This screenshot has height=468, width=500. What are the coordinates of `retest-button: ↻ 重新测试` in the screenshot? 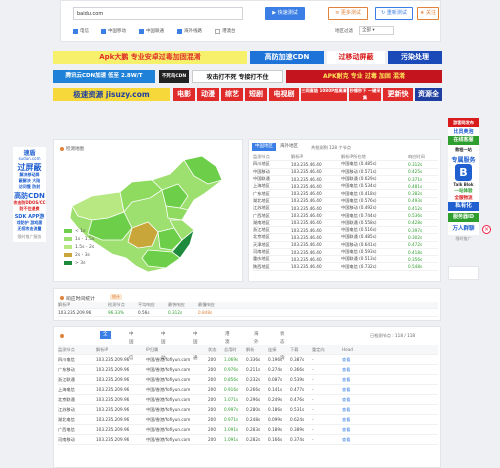 It's located at (394, 13).